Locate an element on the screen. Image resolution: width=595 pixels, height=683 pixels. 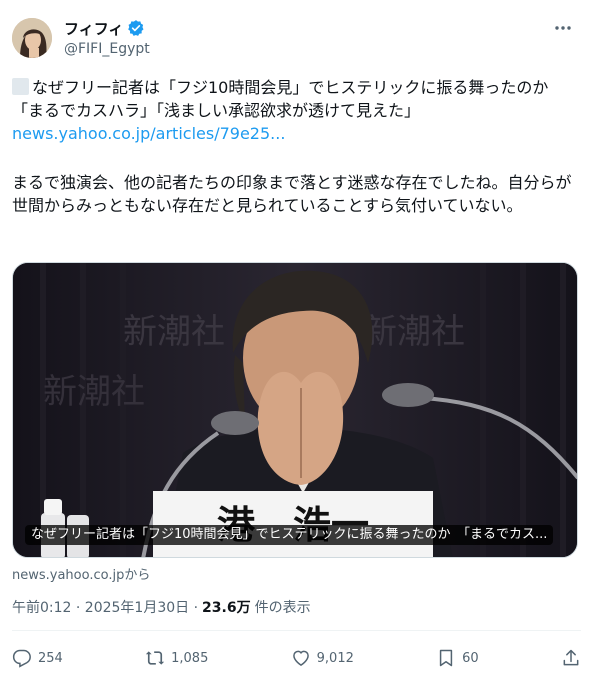
reply-button: 254 is located at coordinates (37, 658).